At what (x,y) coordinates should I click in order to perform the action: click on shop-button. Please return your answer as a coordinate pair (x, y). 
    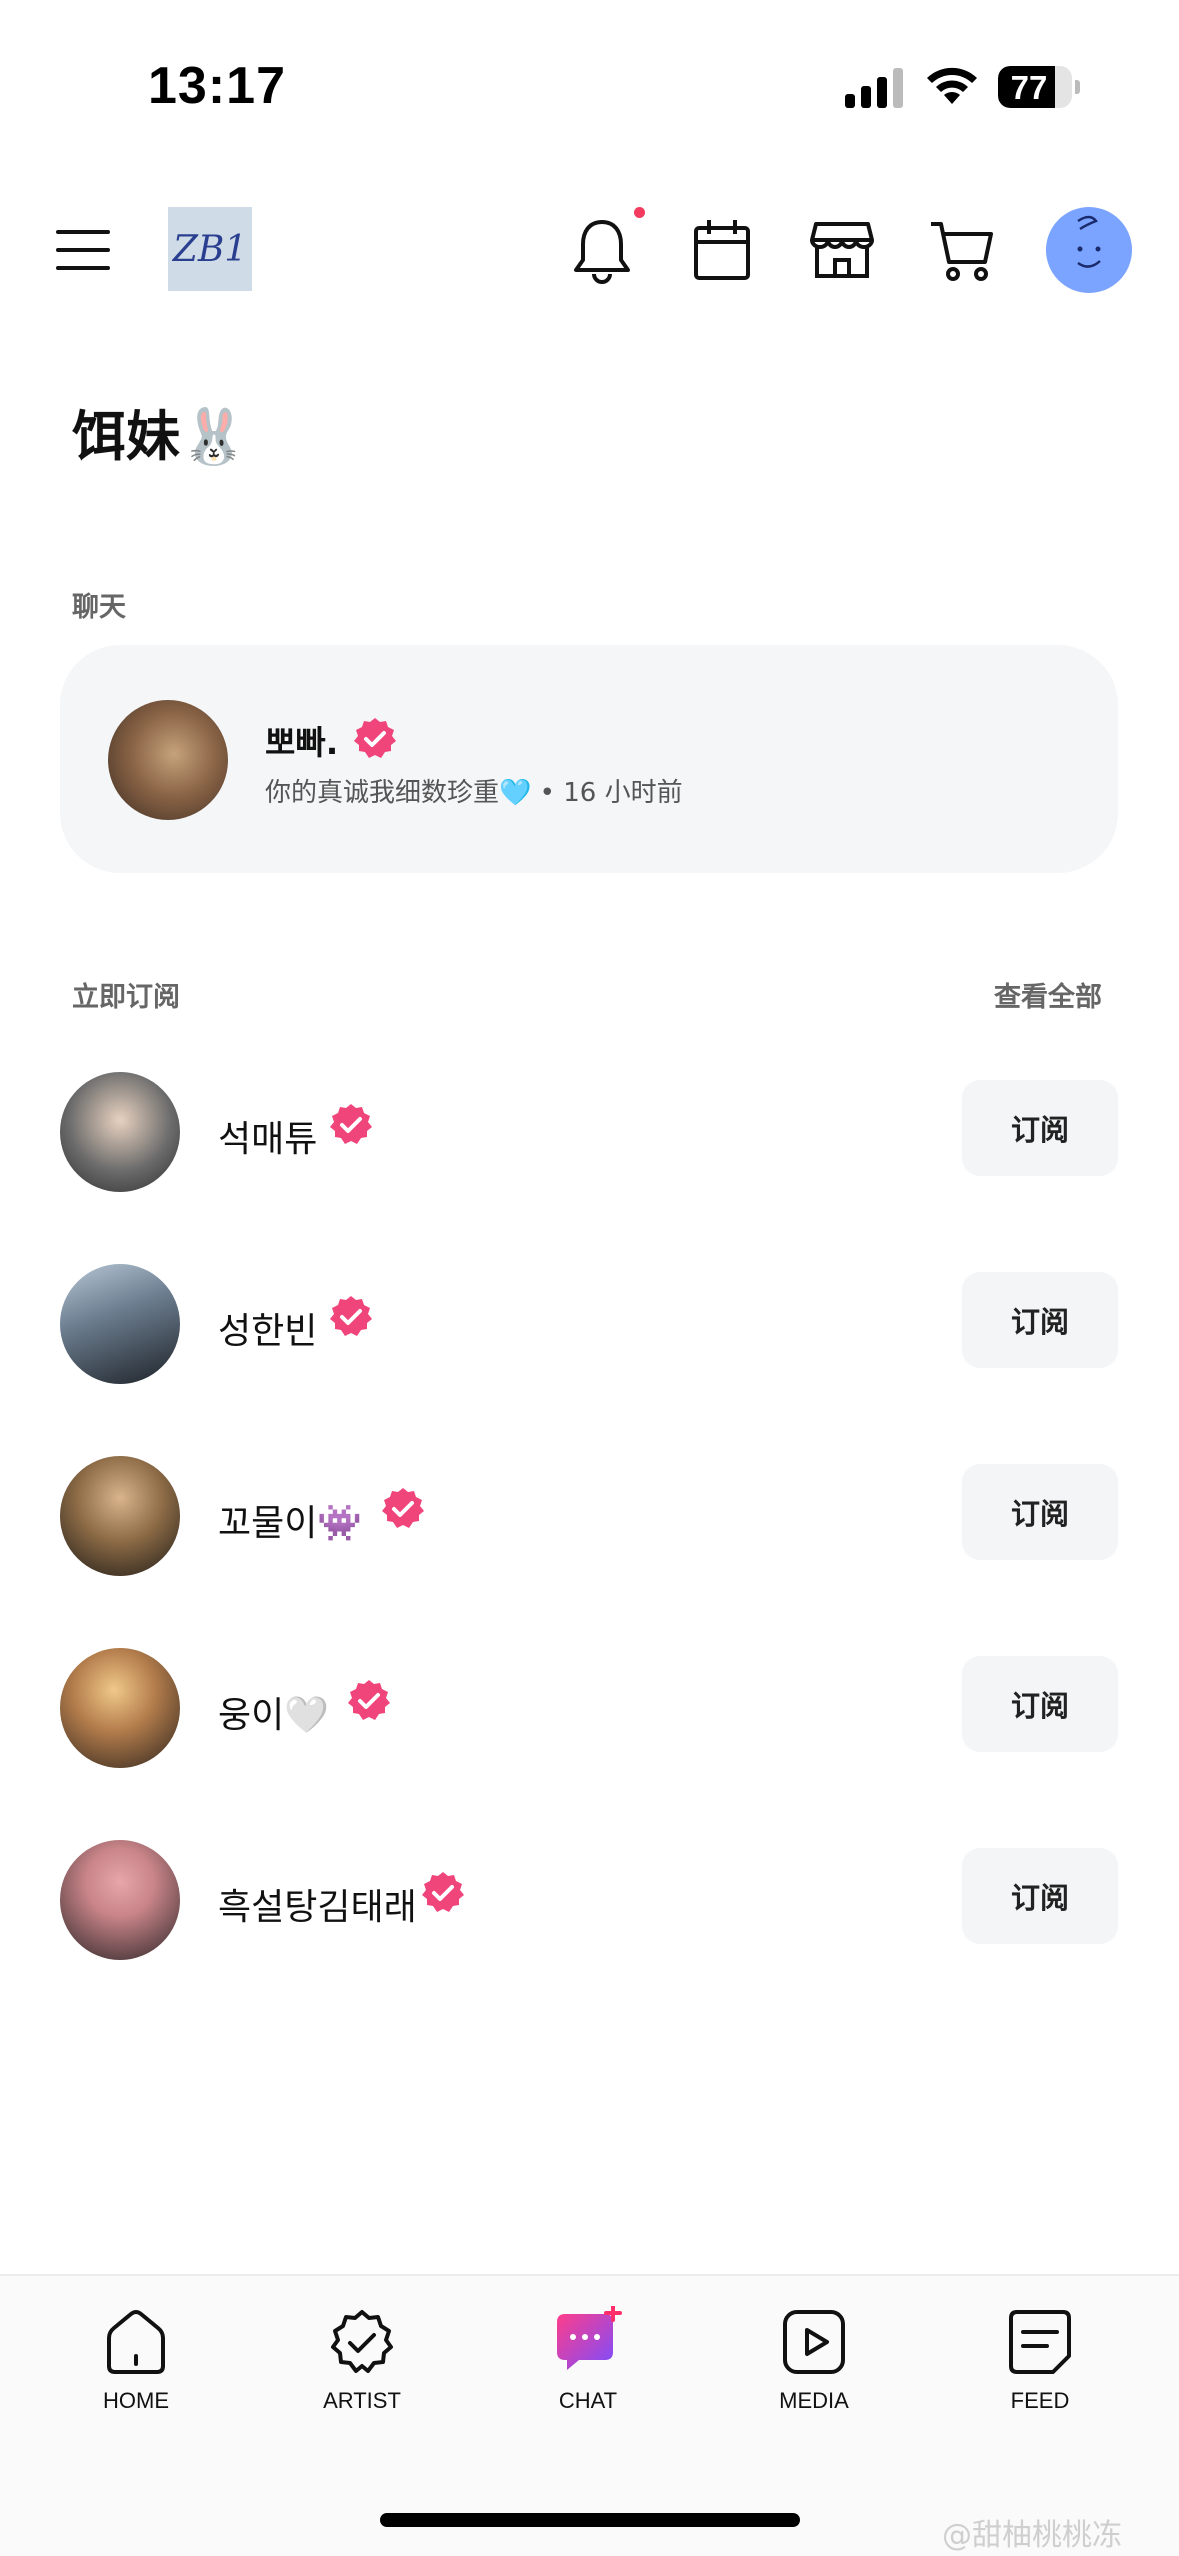
    Looking at the image, I should click on (842, 250).